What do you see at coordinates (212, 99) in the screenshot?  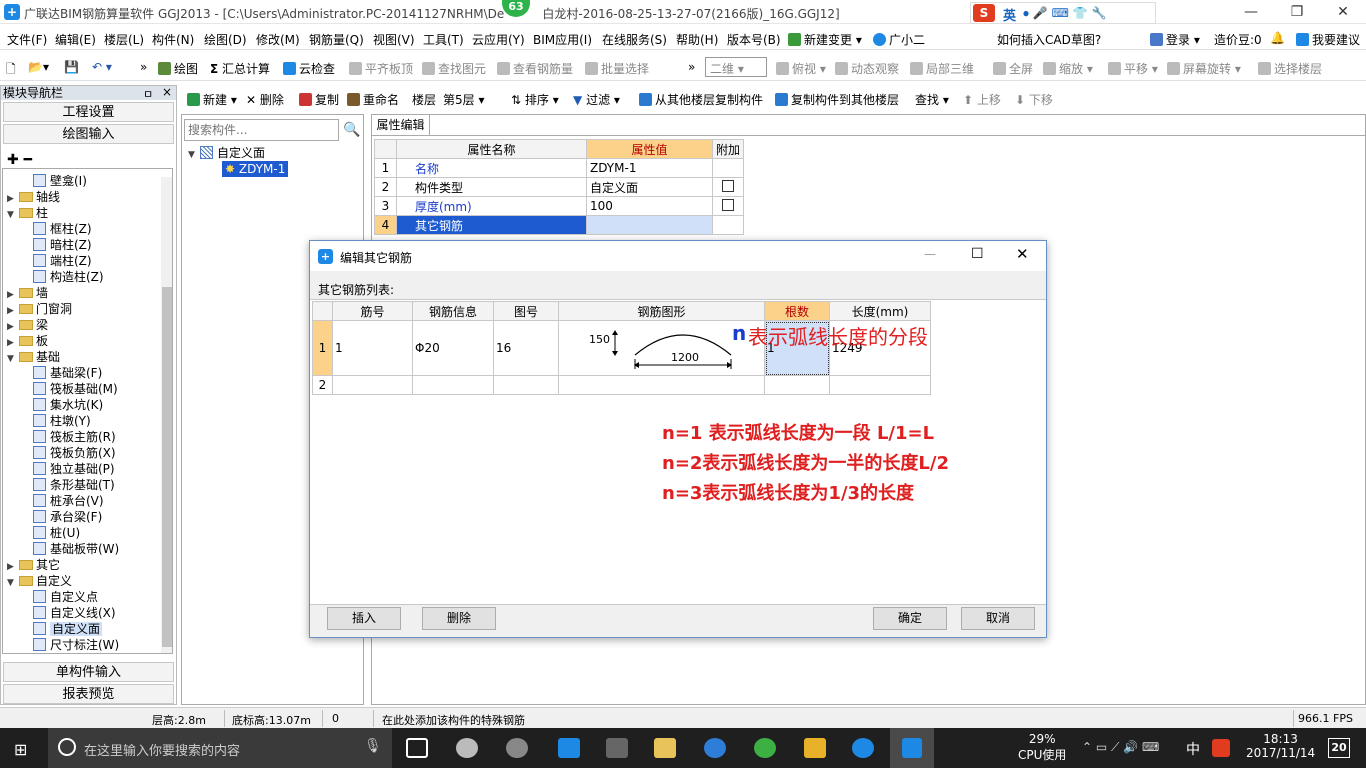 I see `new-component-button: 新建 ▾` at bounding box center [212, 99].